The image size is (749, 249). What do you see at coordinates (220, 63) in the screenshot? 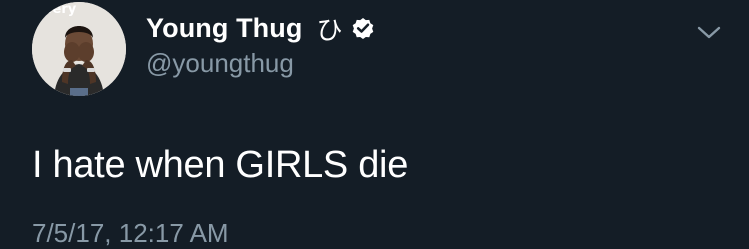
I see `author-handle: @youngthug` at bounding box center [220, 63].